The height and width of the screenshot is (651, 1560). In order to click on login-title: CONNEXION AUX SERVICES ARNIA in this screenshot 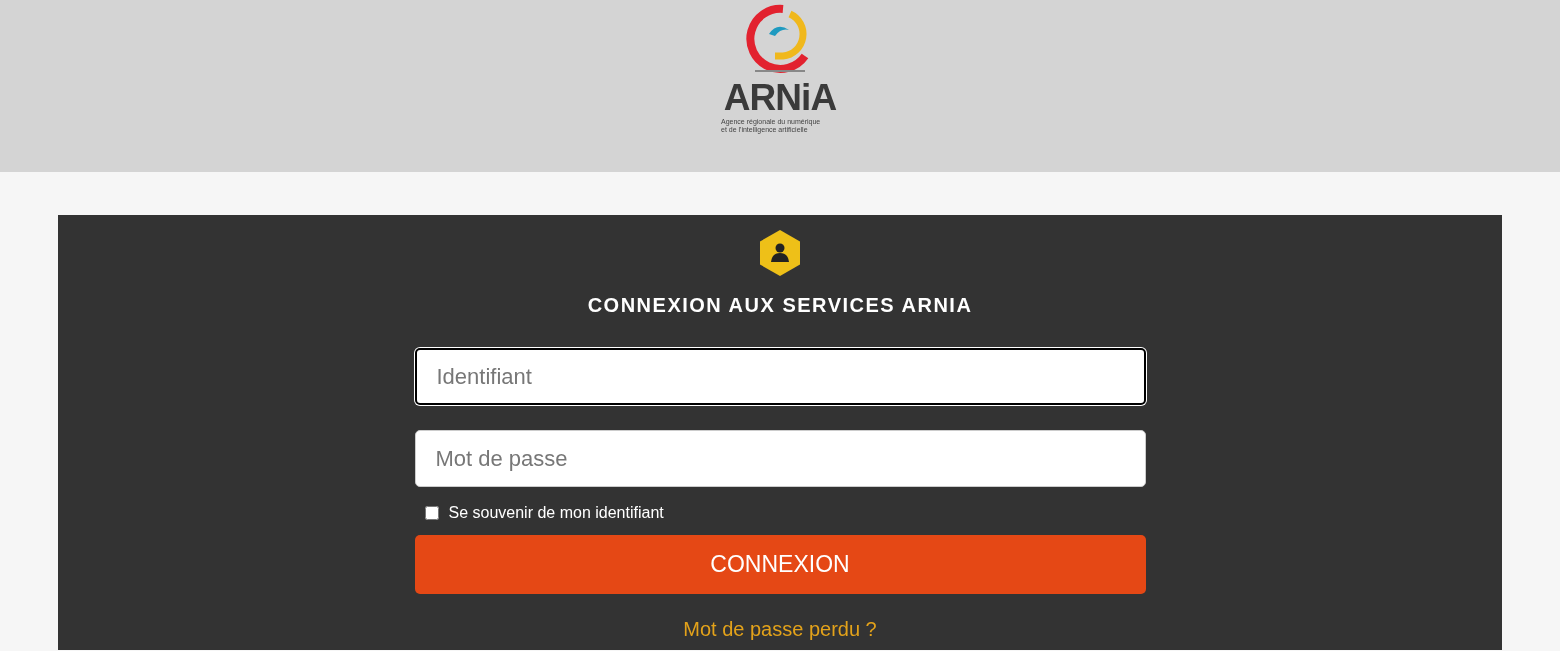, I will do `click(780, 305)`.